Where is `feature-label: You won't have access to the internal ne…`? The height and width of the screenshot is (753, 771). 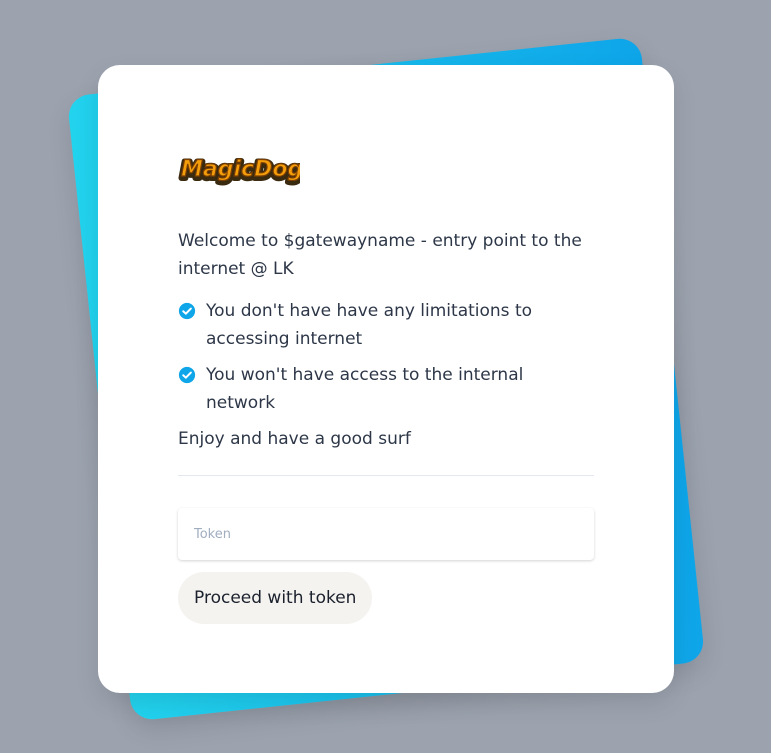 feature-label: You won't have access to the internal ne… is located at coordinates (365, 389).